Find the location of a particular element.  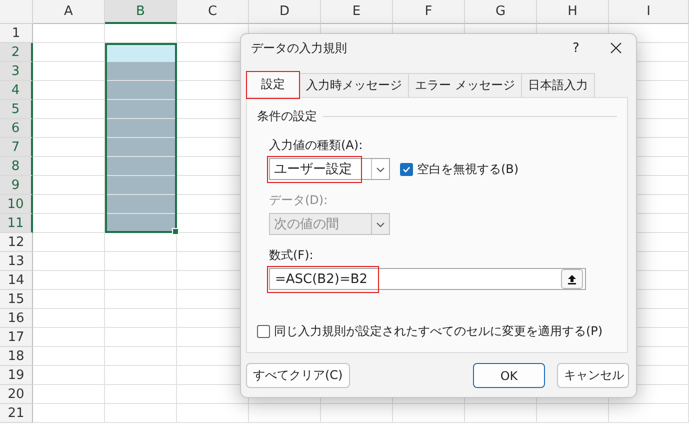

dialog-title: データの入力規則 is located at coordinates (299, 48).